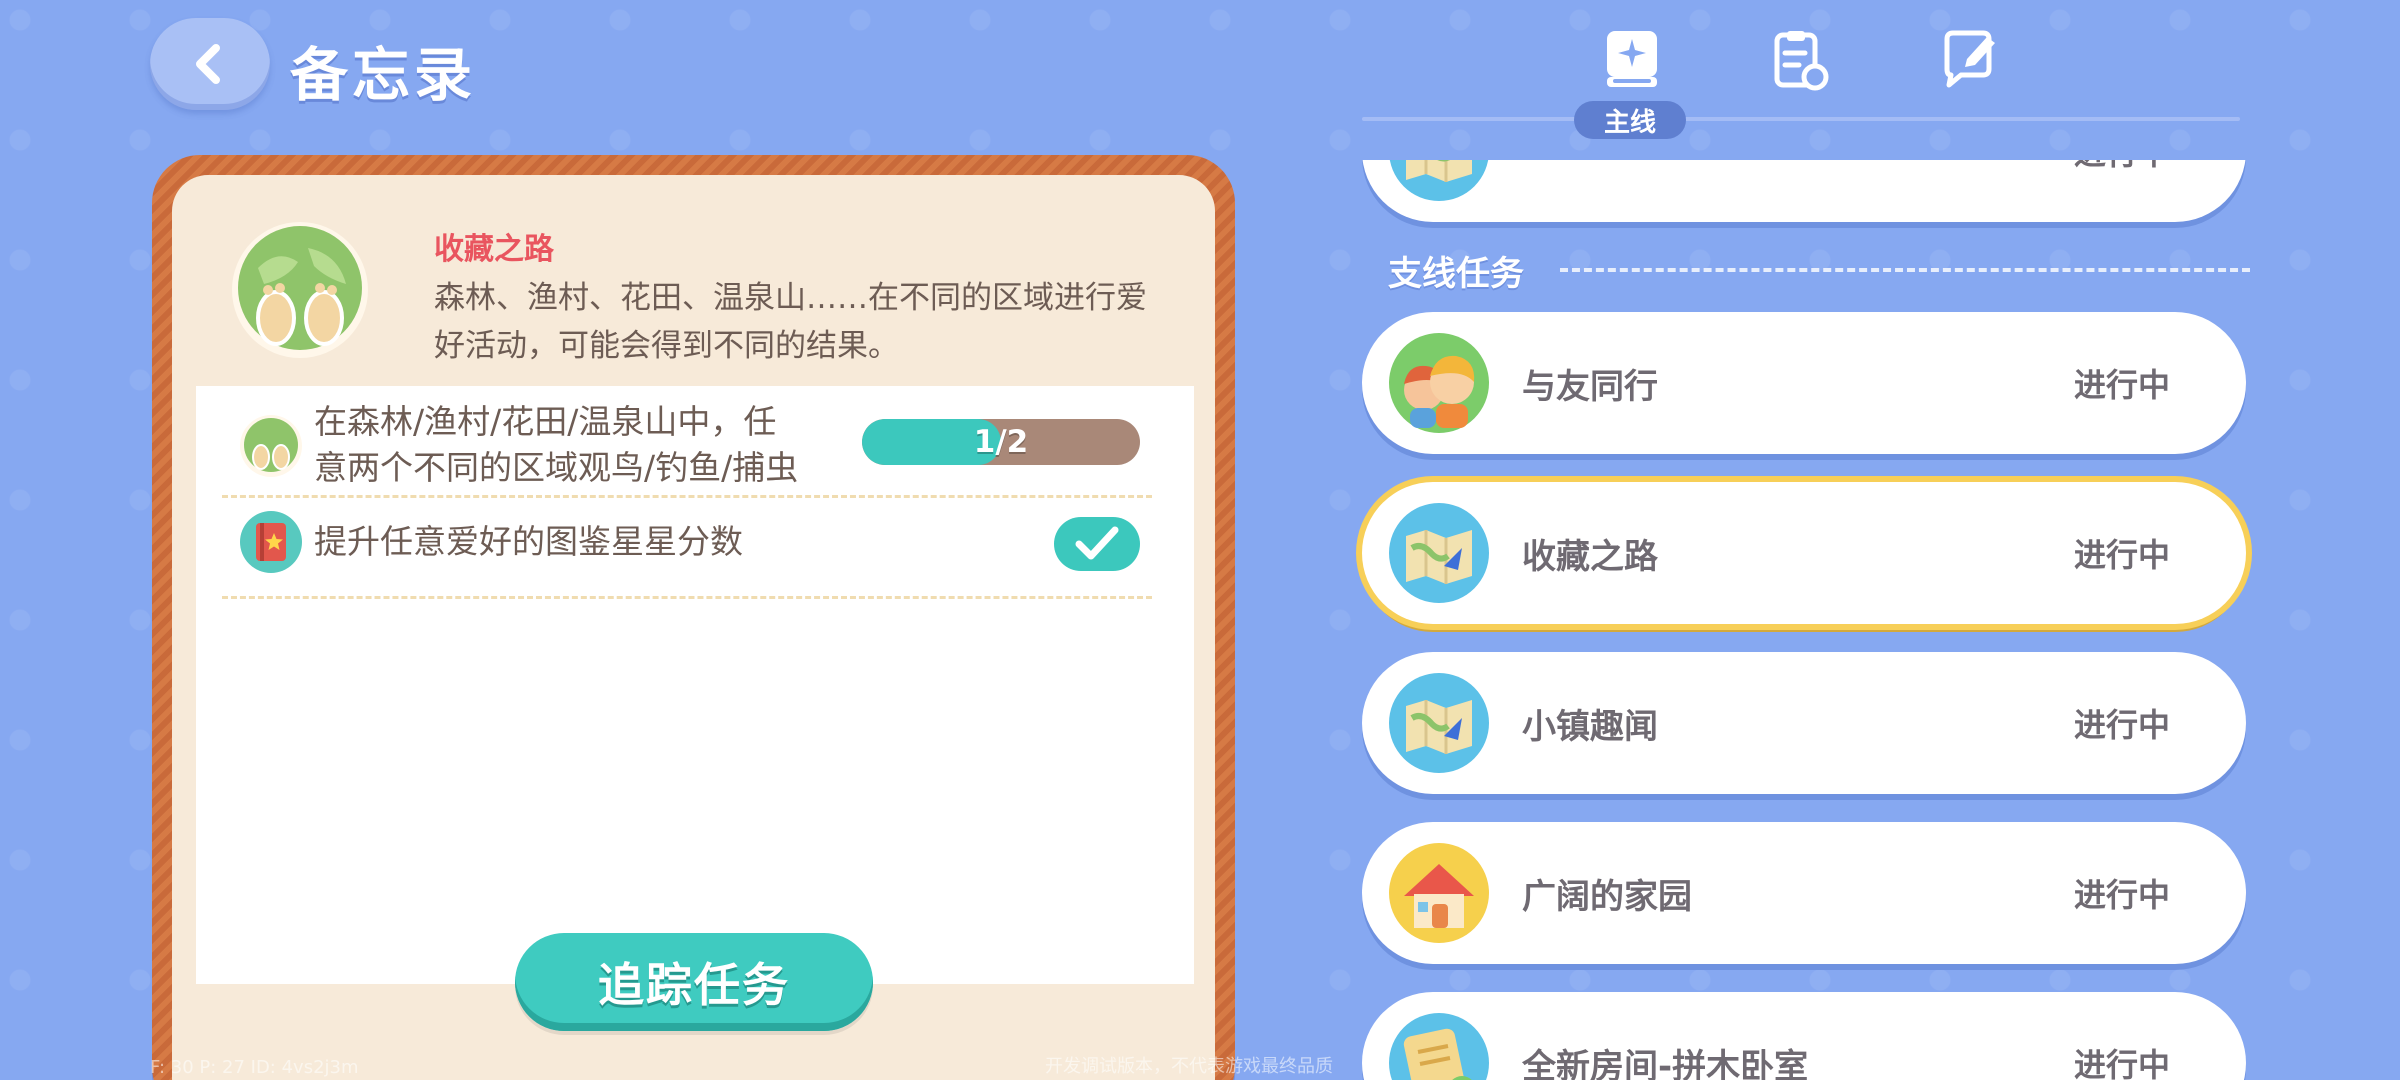 Image resolution: width=2400 pixels, height=1080 pixels. I want to click on clipboard-refresh-icon, so click(1801, 61).